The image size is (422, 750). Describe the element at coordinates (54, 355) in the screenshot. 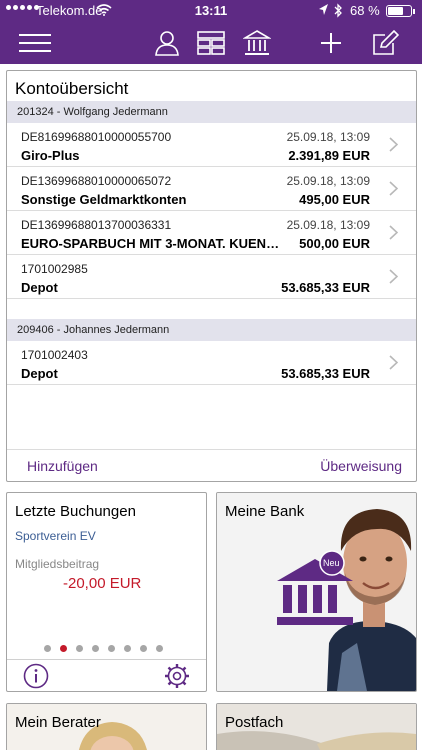

I see `account-number: 1701002403` at that location.